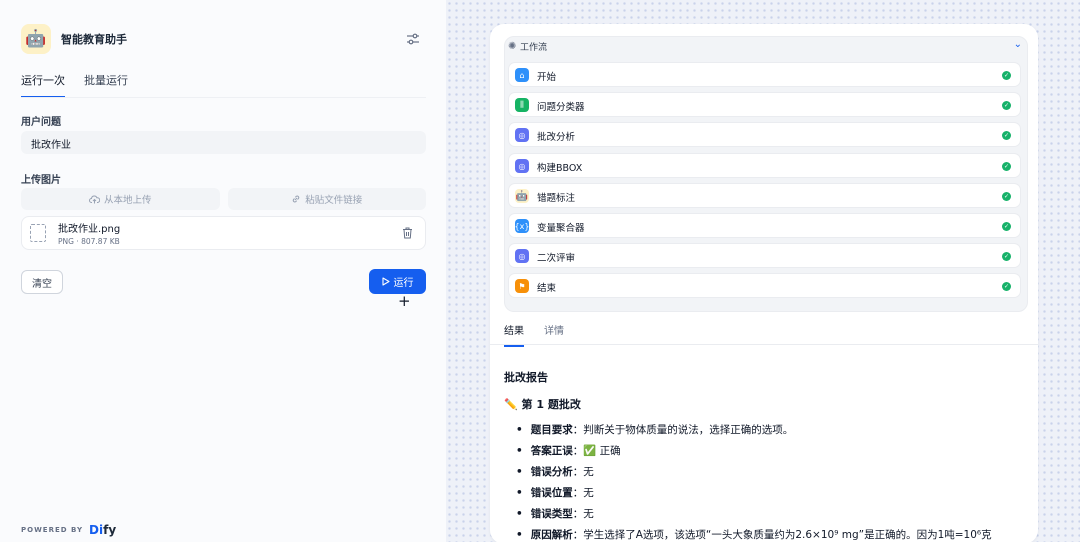 This screenshot has width=1080, height=542. What do you see at coordinates (42, 282) in the screenshot?
I see `clear-button: 清空` at bounding box center [42, 282].